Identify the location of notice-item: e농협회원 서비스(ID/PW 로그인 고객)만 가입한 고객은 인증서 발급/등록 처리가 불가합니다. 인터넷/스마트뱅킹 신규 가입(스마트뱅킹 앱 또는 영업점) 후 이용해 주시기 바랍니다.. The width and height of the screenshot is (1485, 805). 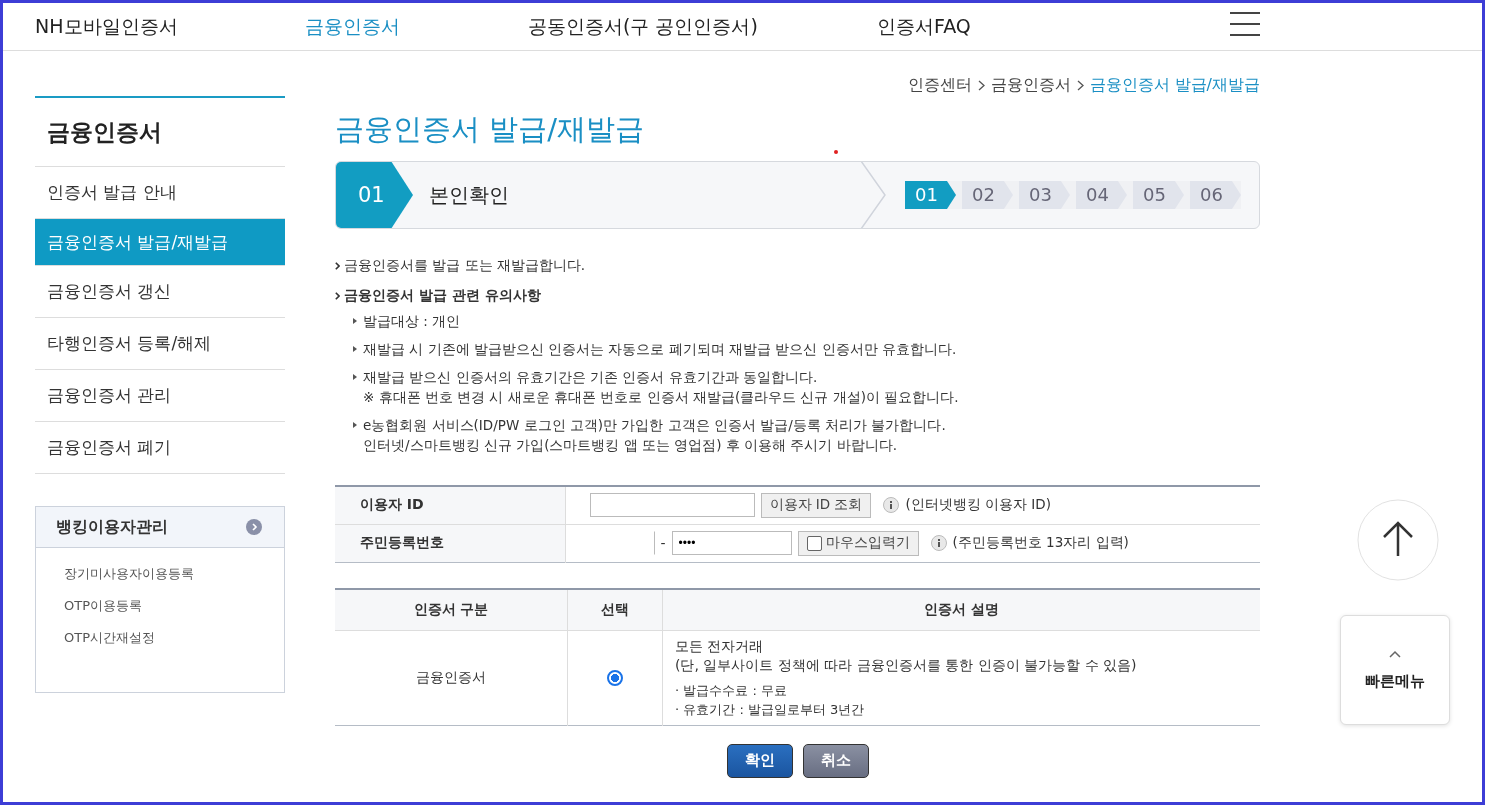
(654, 435).